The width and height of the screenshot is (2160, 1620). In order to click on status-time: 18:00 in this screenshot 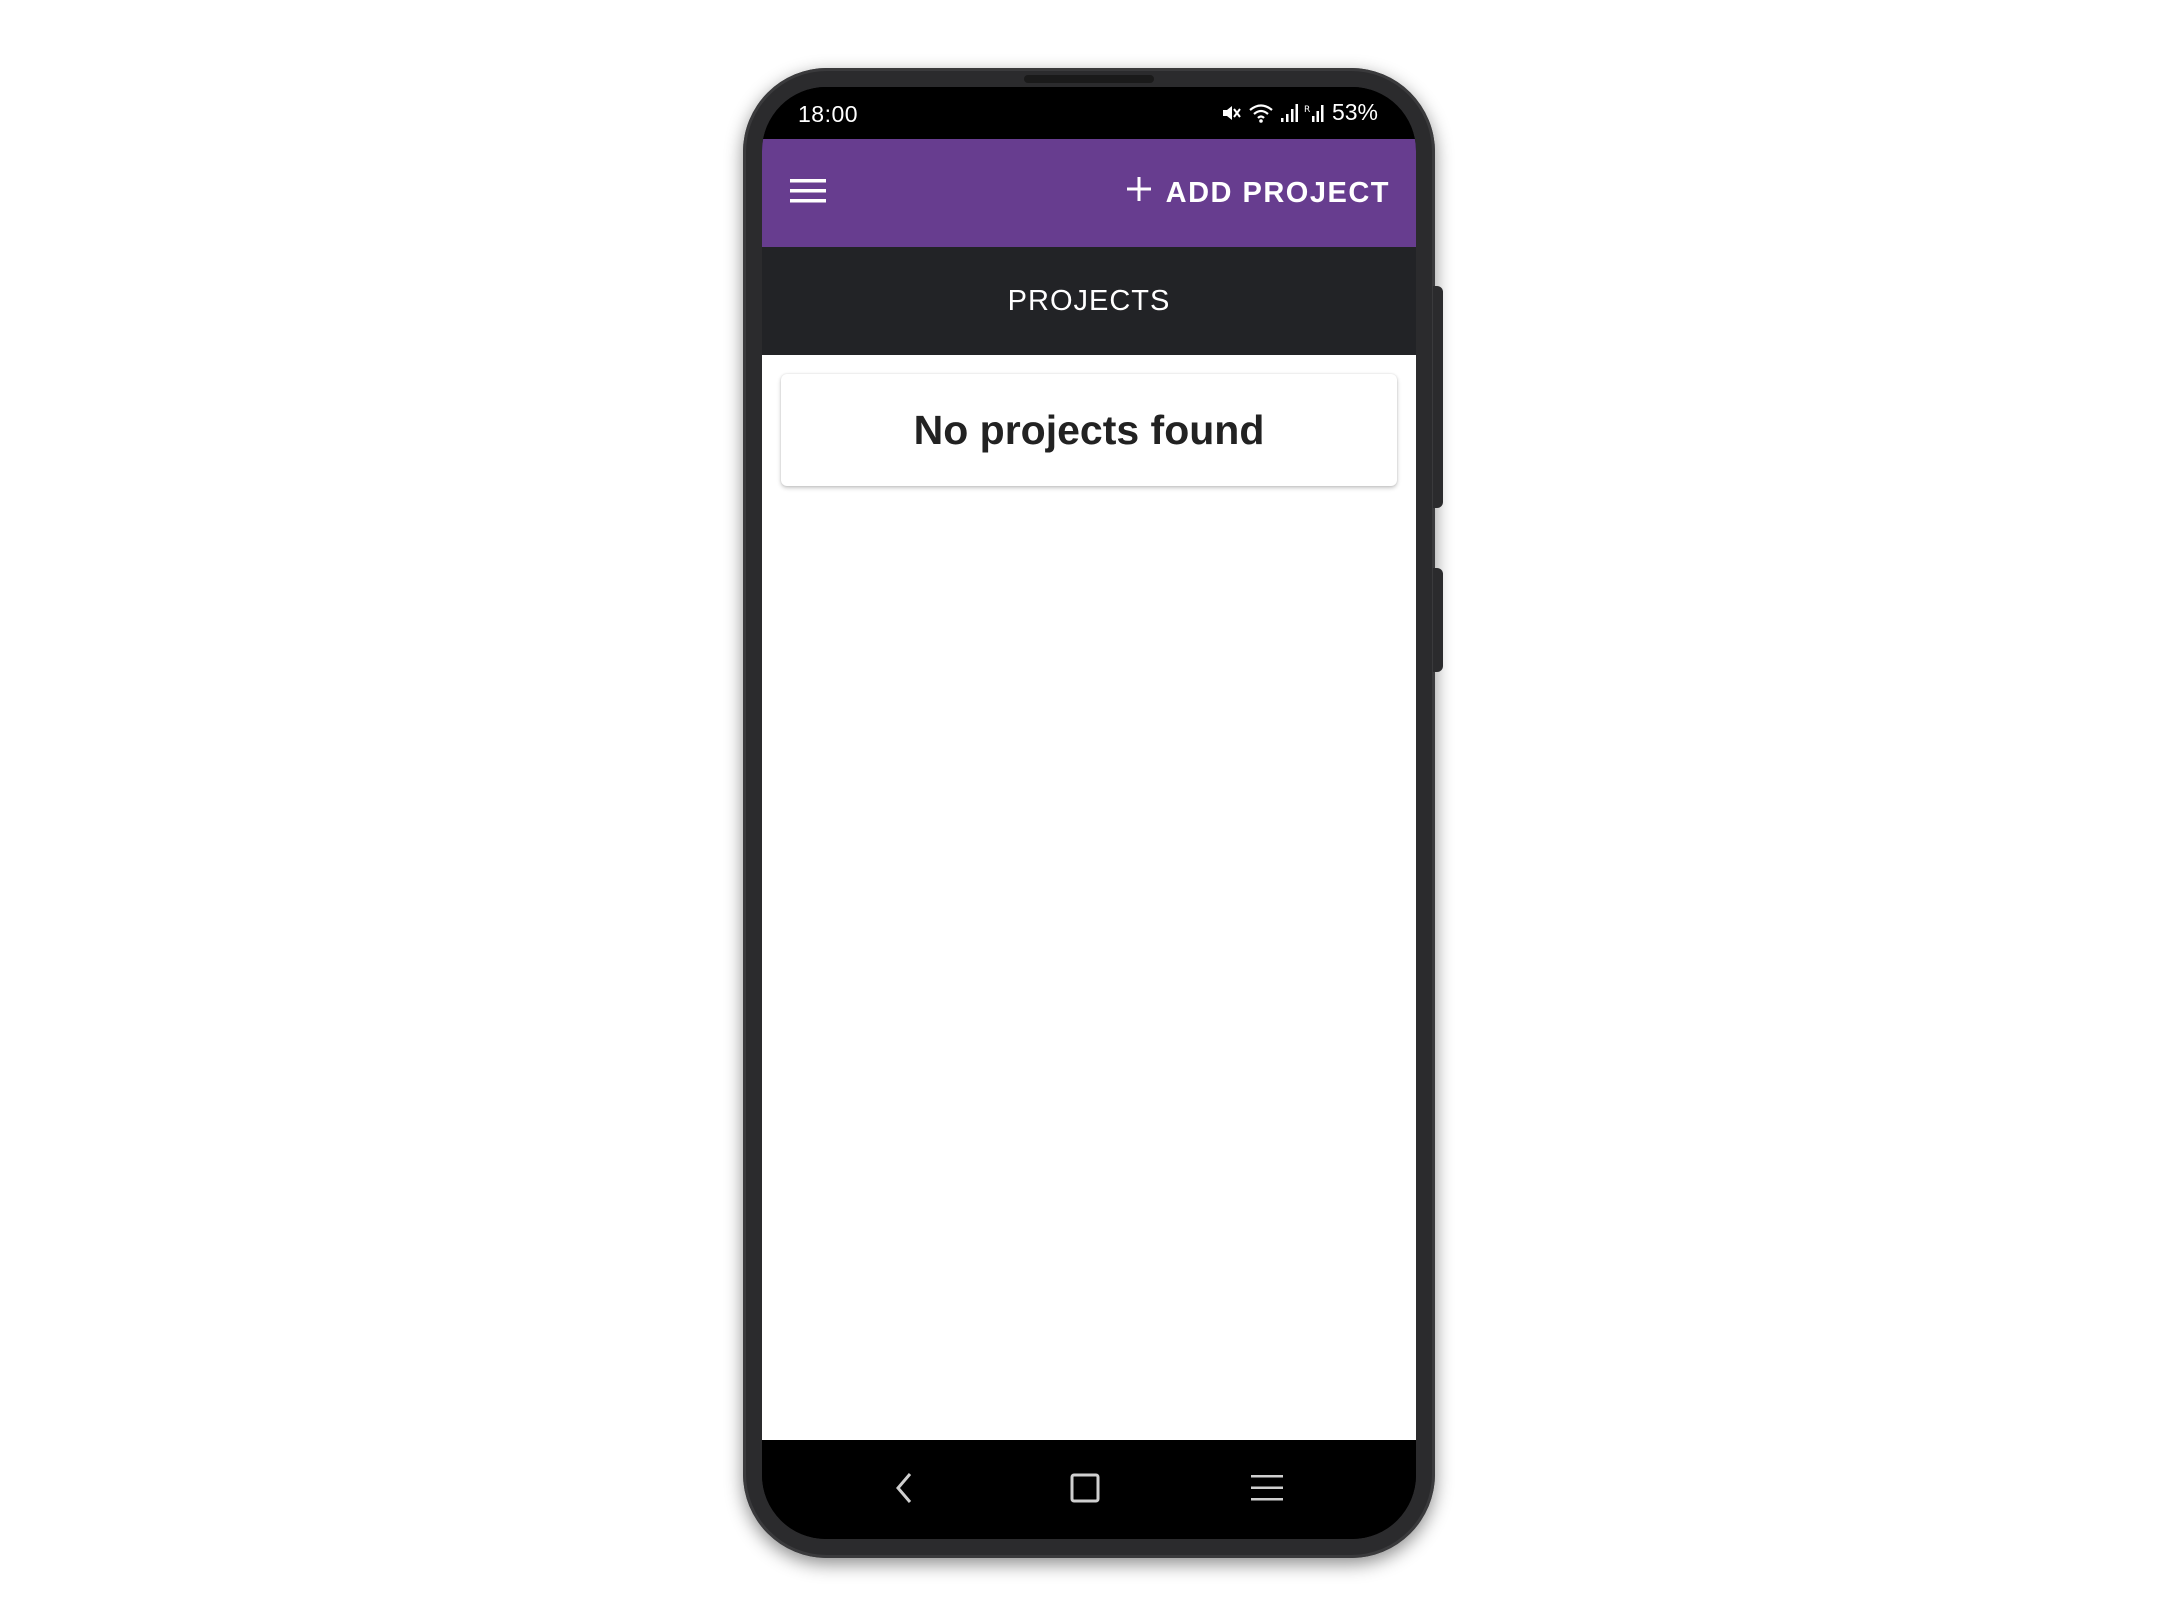, I will do `click(828, 114)`.